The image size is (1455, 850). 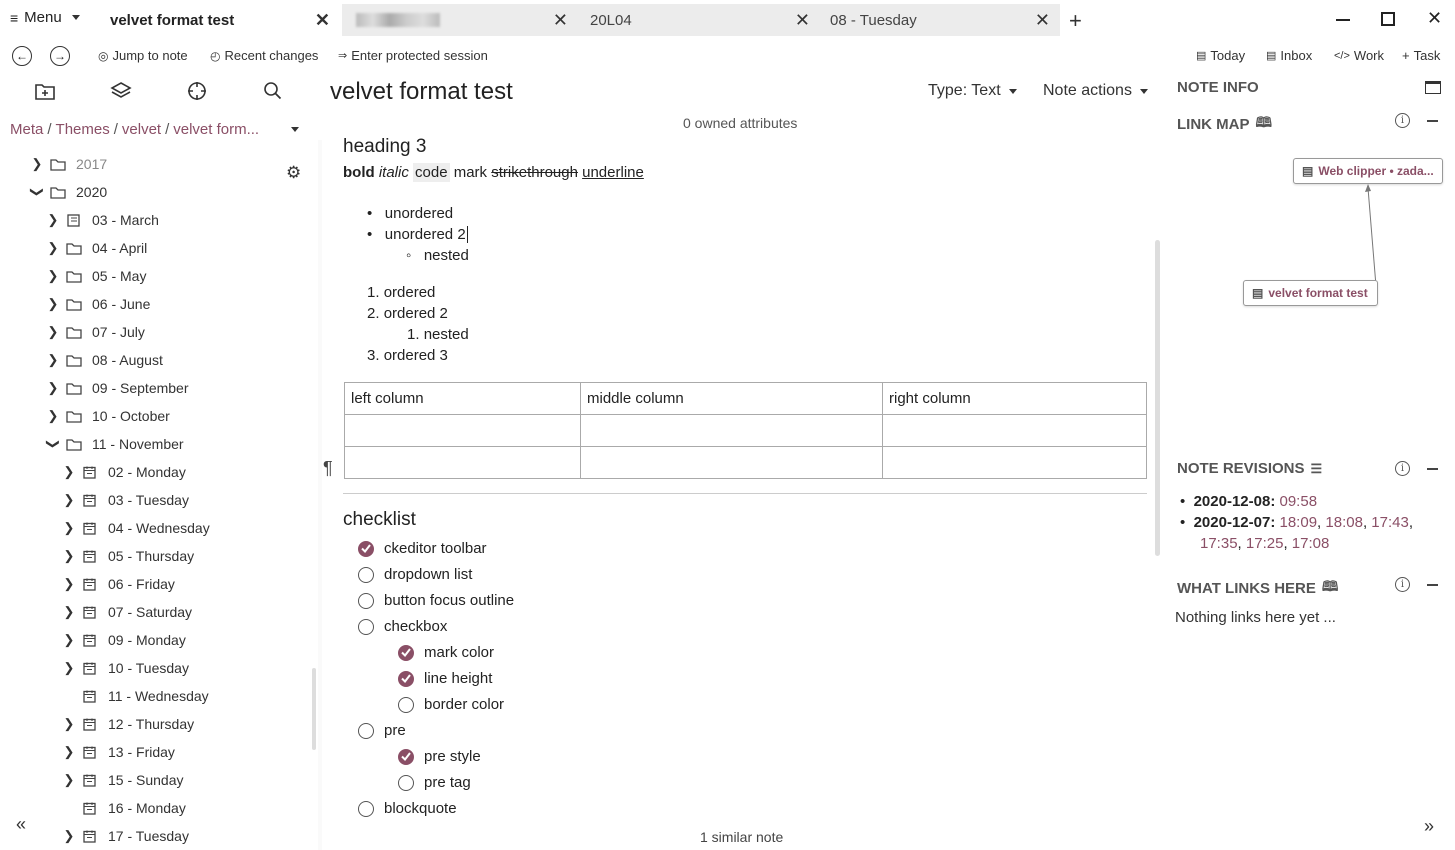 What do you see at coordinates (60, 56) in the screenshot?
I see `forward-button: →` at bounding box center [60, 56].